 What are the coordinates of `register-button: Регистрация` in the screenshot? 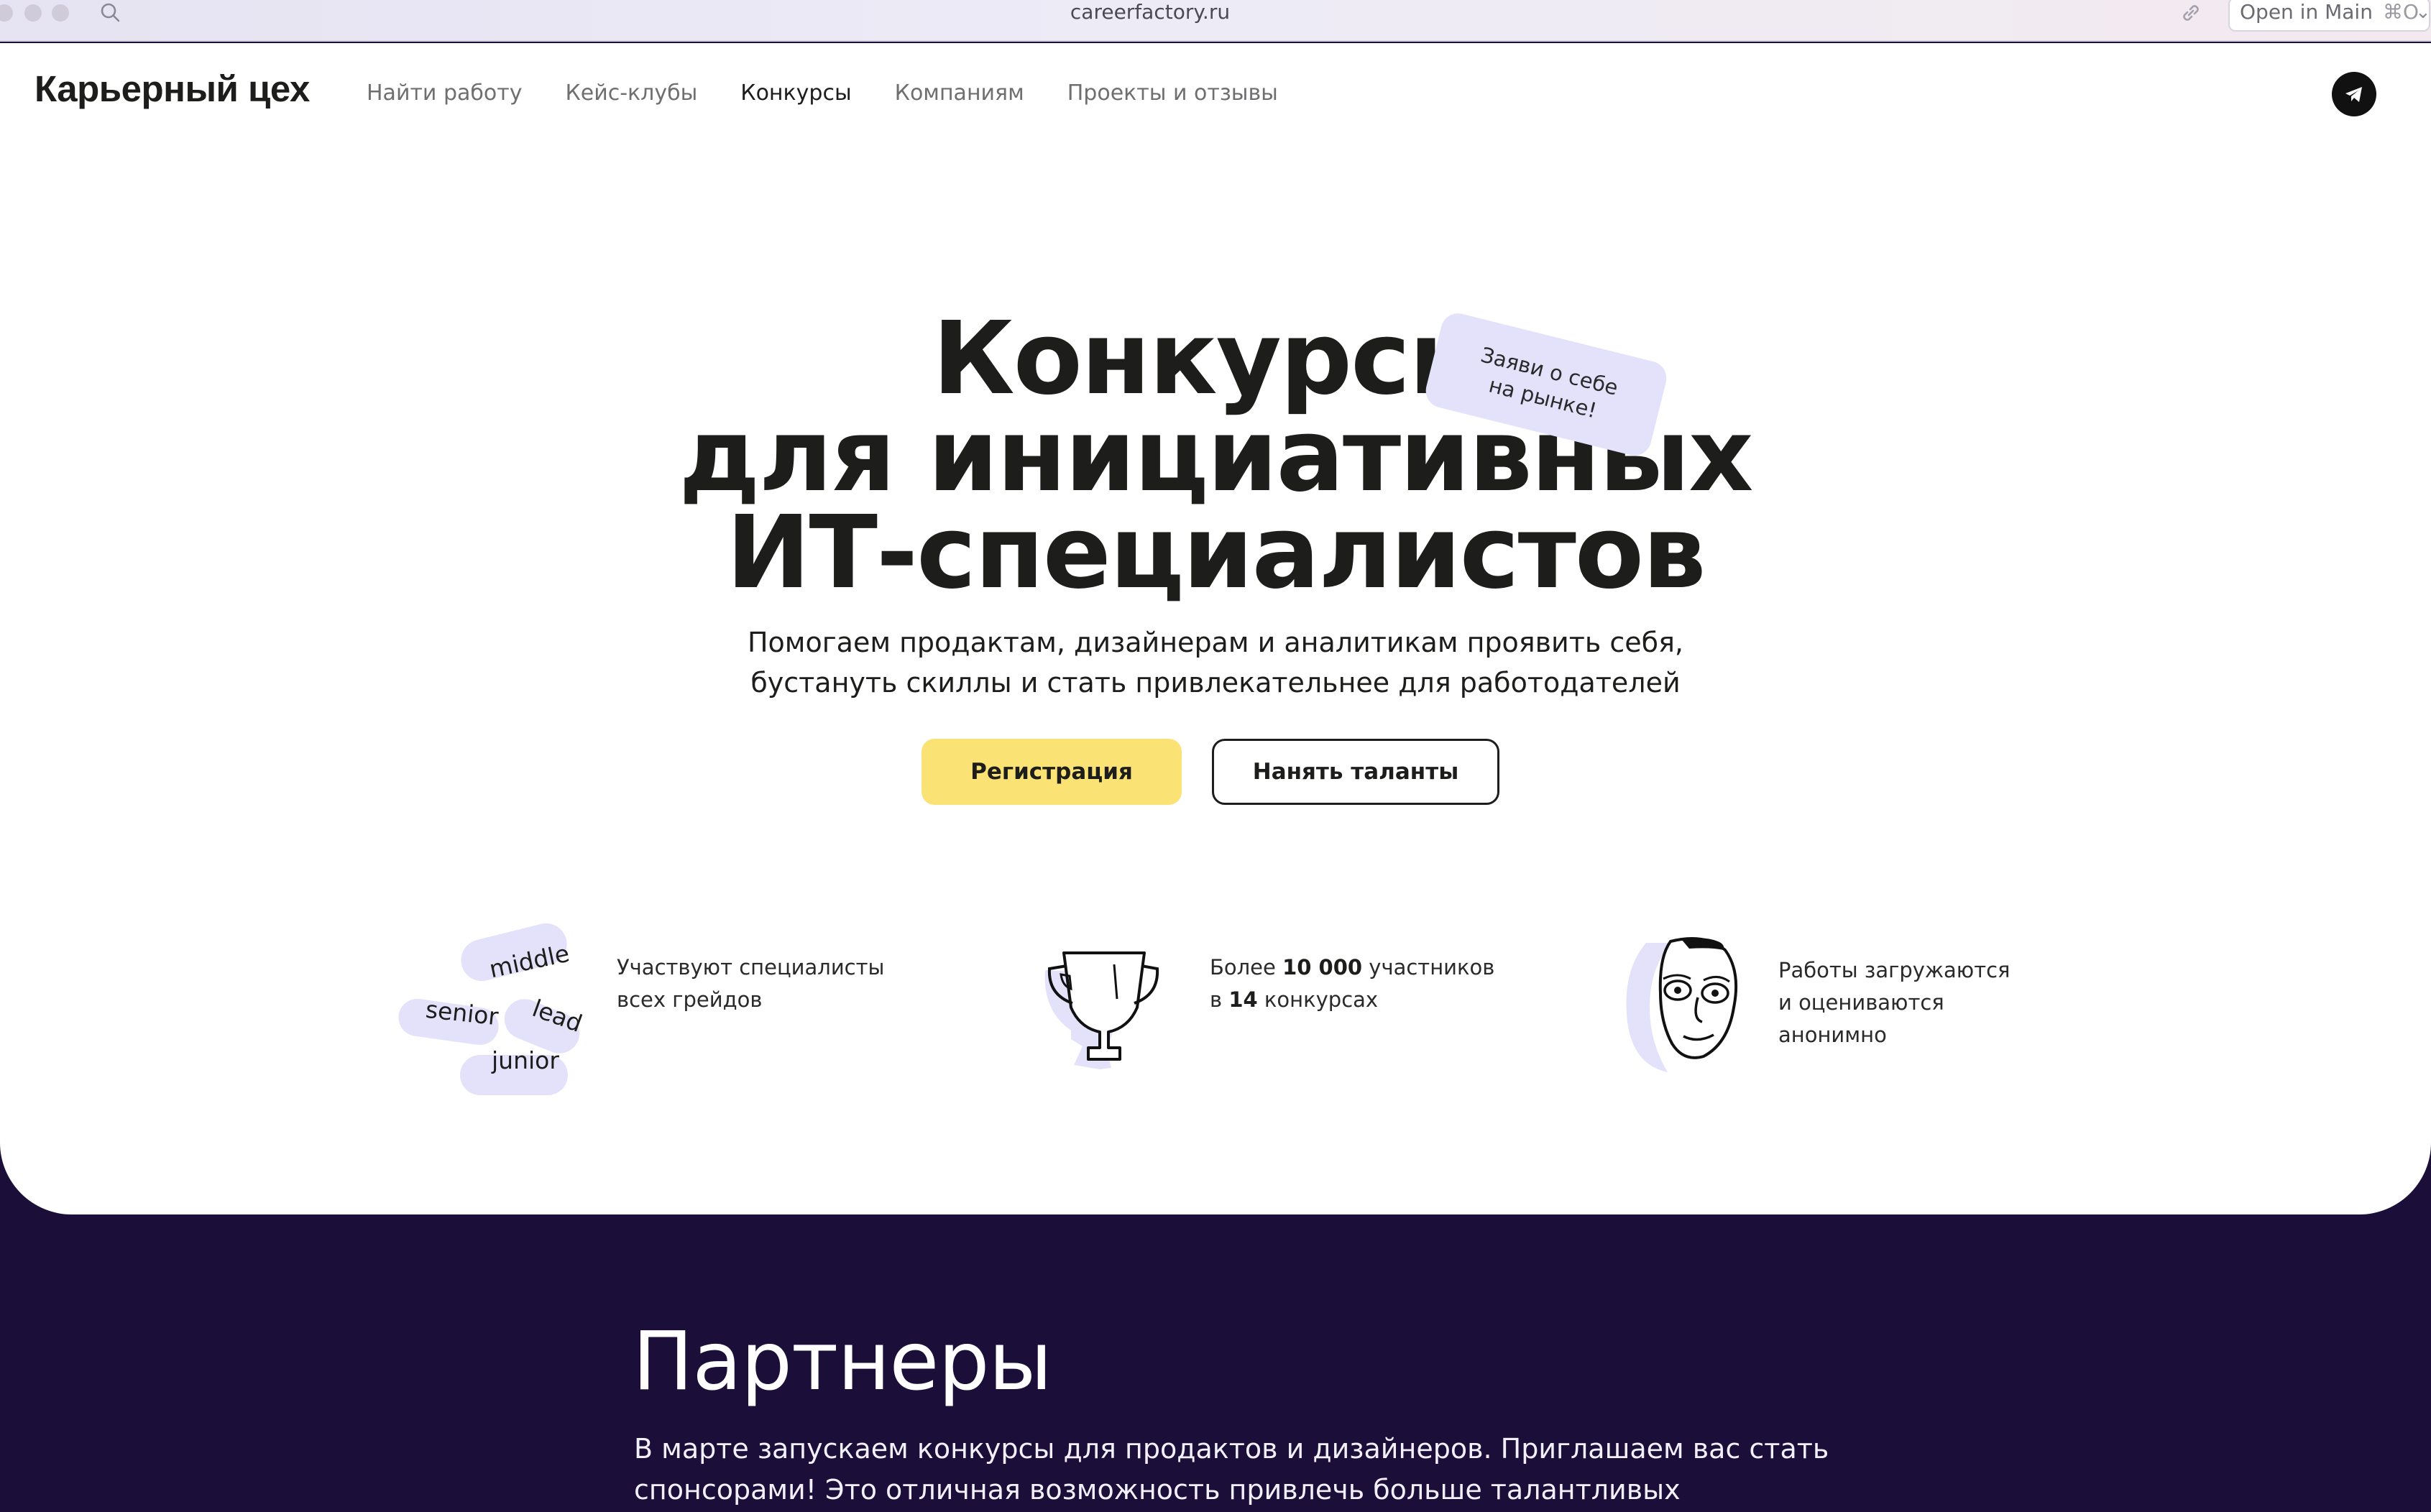 It's located at (1052, 772).